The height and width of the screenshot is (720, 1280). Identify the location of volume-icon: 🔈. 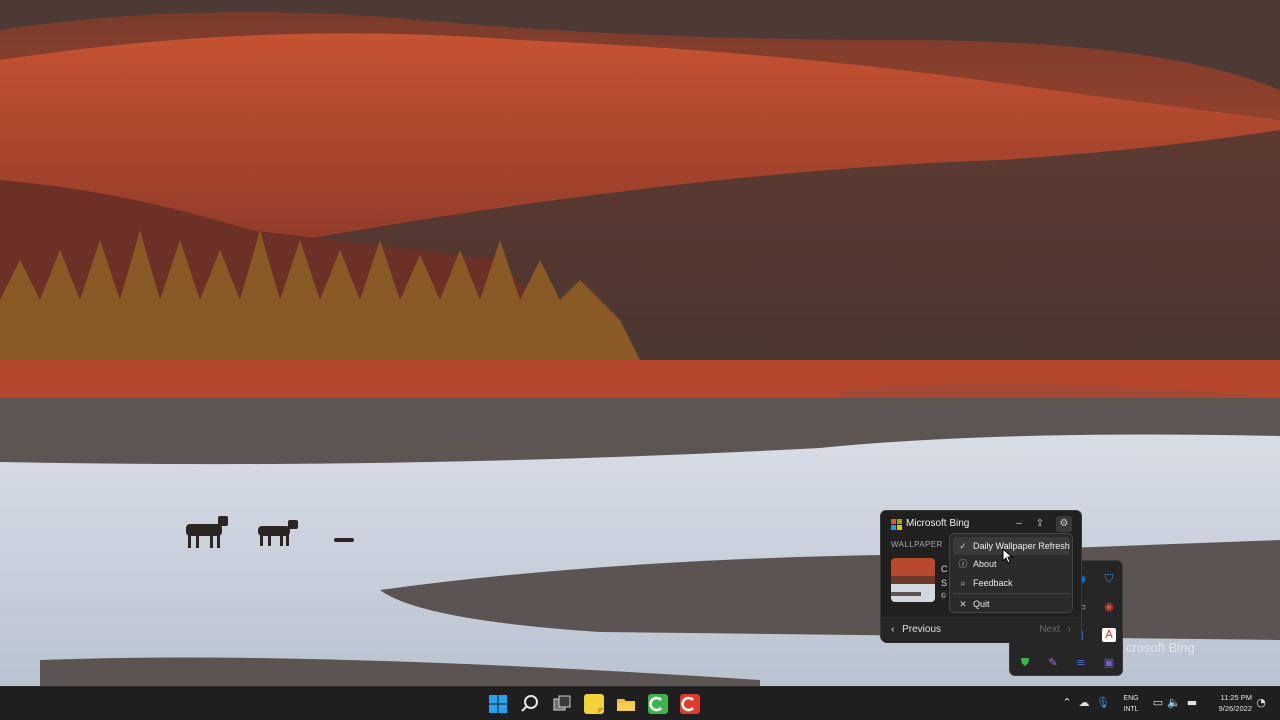
(1174, 703).